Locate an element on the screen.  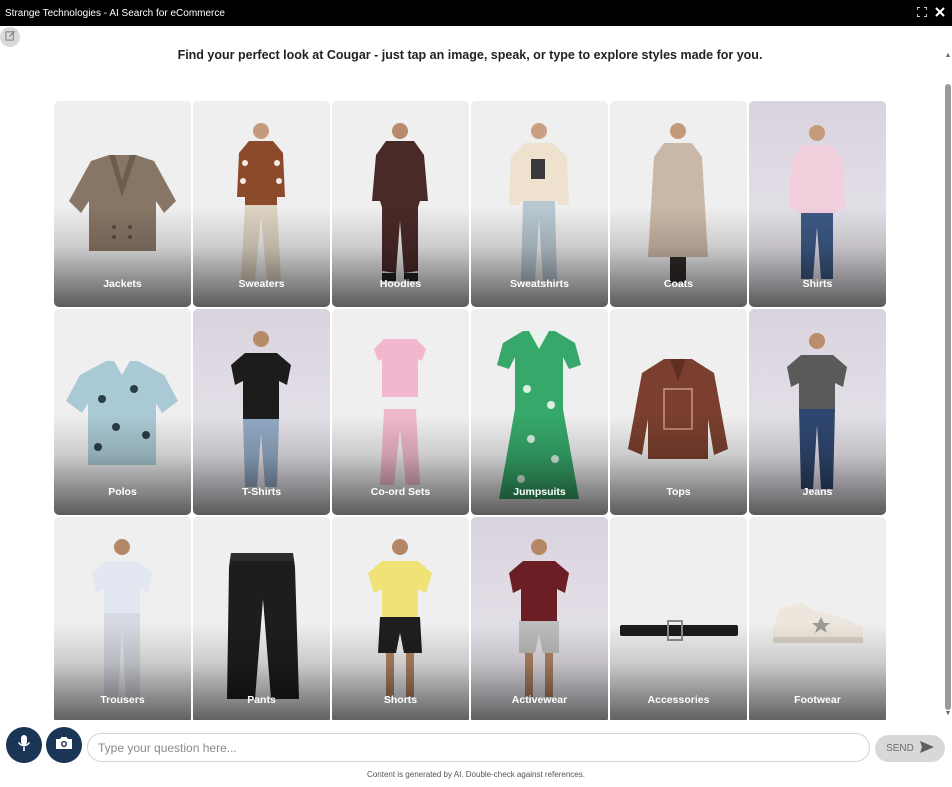
category-tile-shorts: Shorts is located at coordinates (400, 618).